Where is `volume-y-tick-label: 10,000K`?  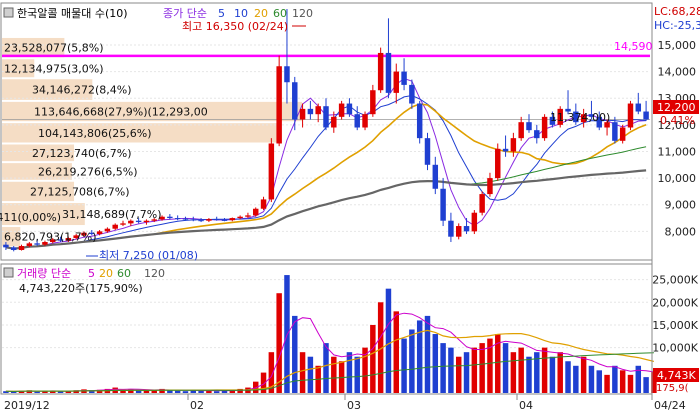 volume-y-tick-label: 10,000K is located at coordinates (675, 348).